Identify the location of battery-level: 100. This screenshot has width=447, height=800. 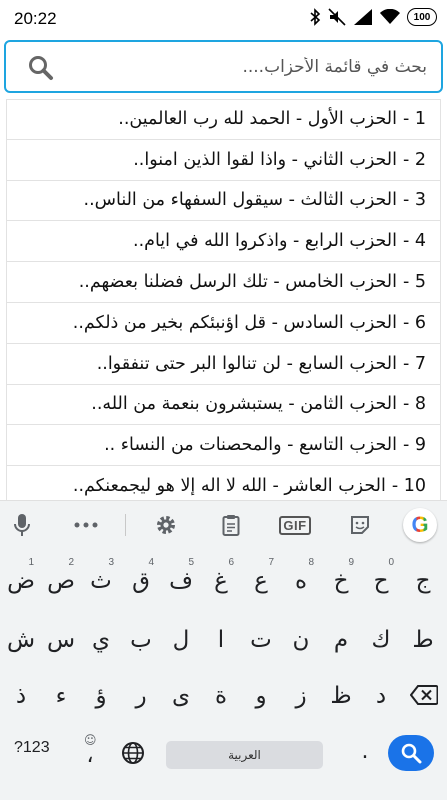
(422, 17).